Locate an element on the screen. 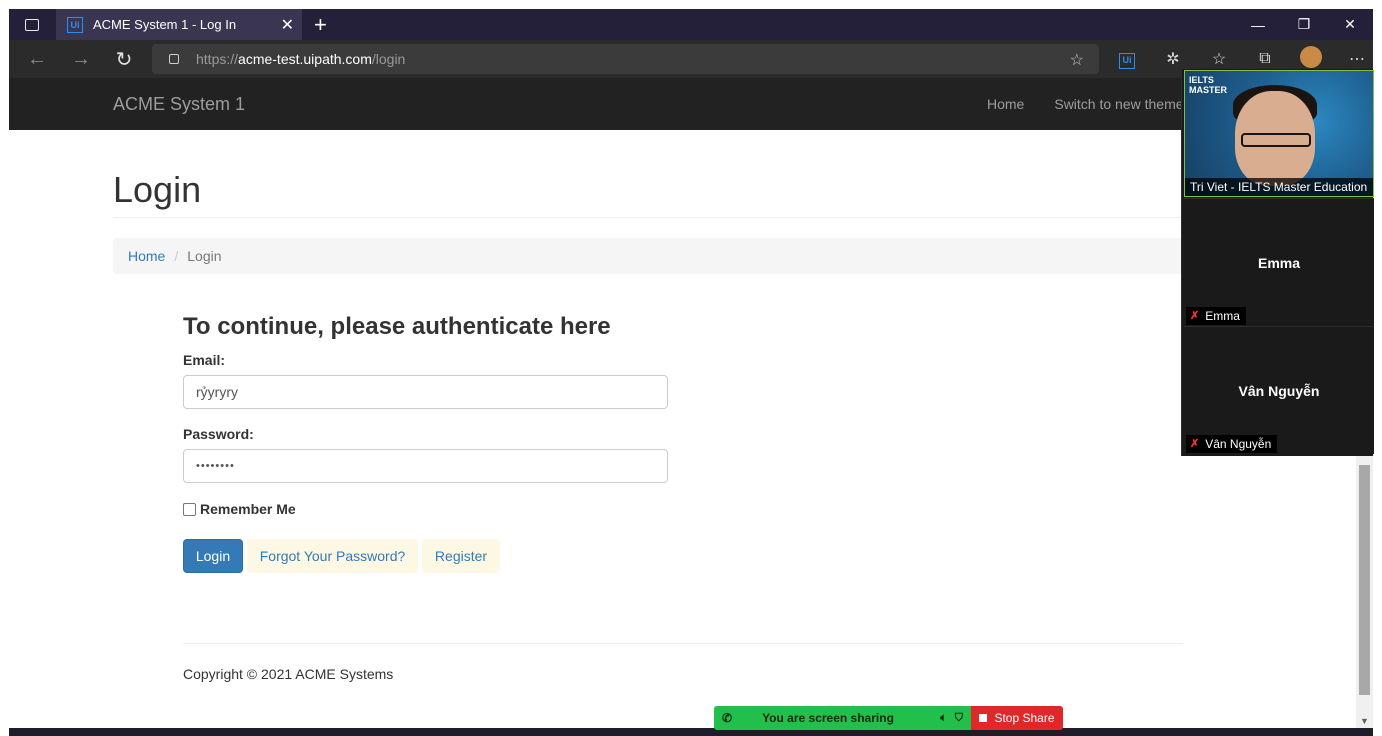  participant-tile-emma: Emma ✗ Emma is located at coordinates (1279, 262).